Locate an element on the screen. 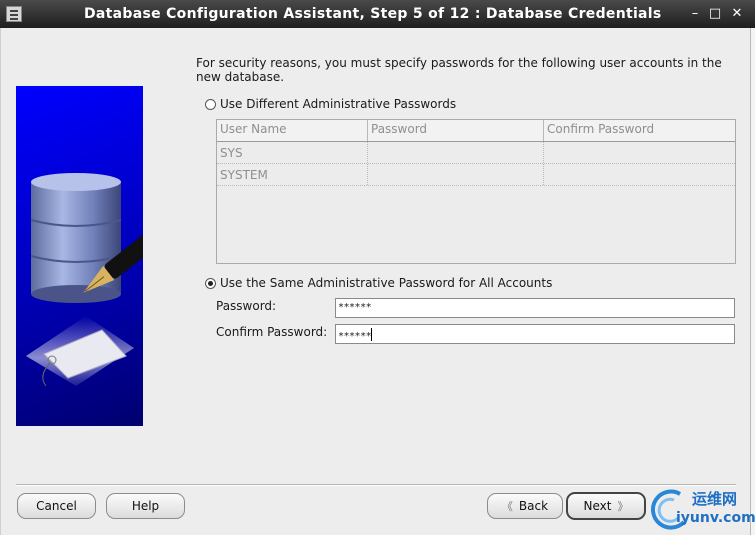  cancel-button: Cancel is located at coordinates (56, 506).